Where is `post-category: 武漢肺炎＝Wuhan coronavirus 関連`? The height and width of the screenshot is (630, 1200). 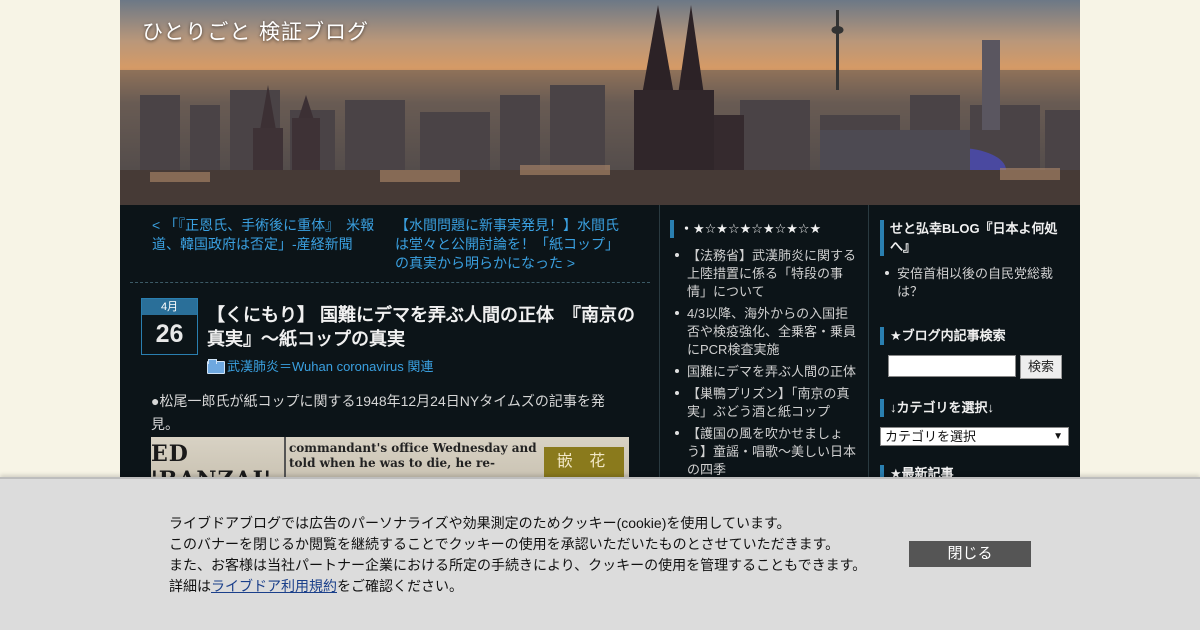 post-category: 武漢肺炎＝Wuhan coronavirus 関連 is located at coordinates (320, 365).